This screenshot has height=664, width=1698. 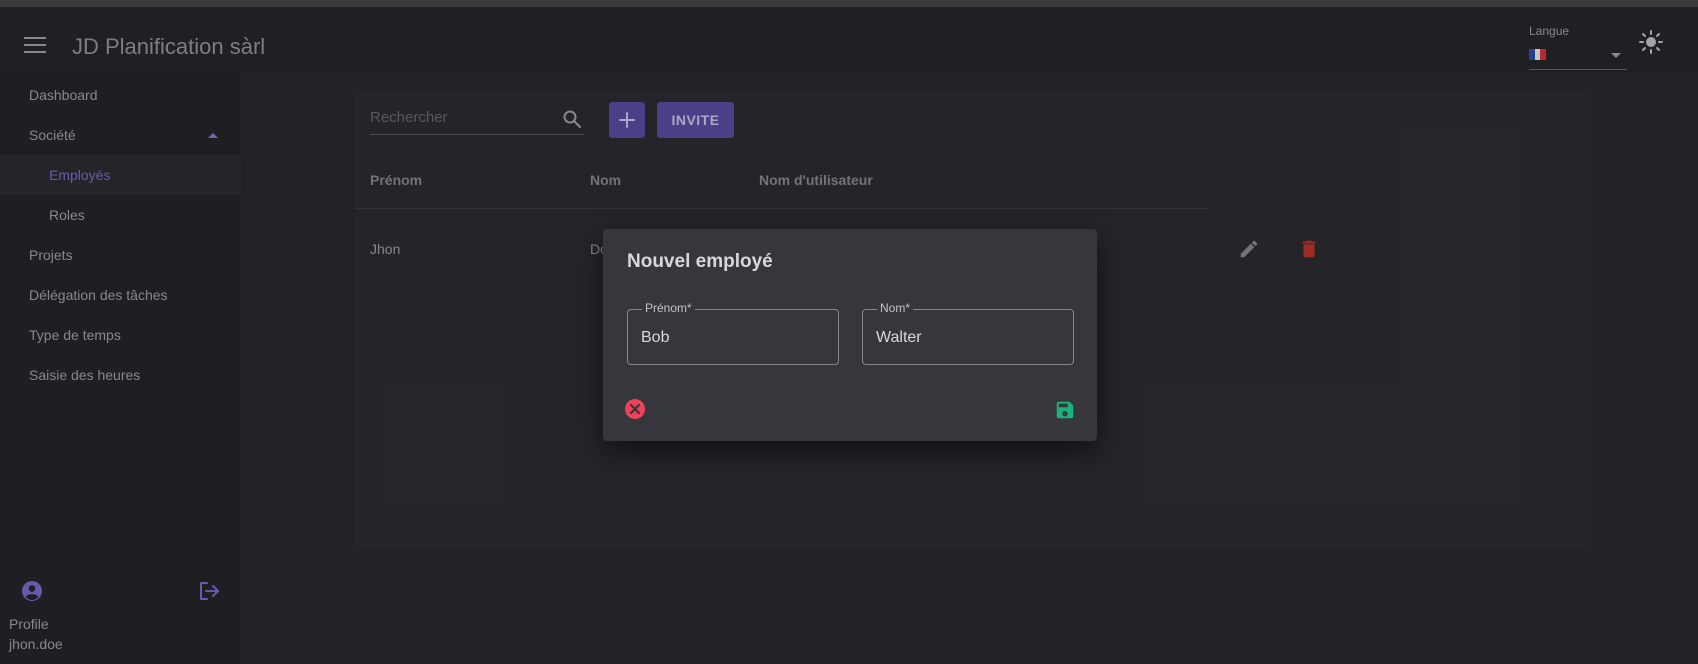 What do you see at coordinates (668, 308) in the screenshot?
I see `first-name-label: Prénom*` at bounding box center [668, 308].